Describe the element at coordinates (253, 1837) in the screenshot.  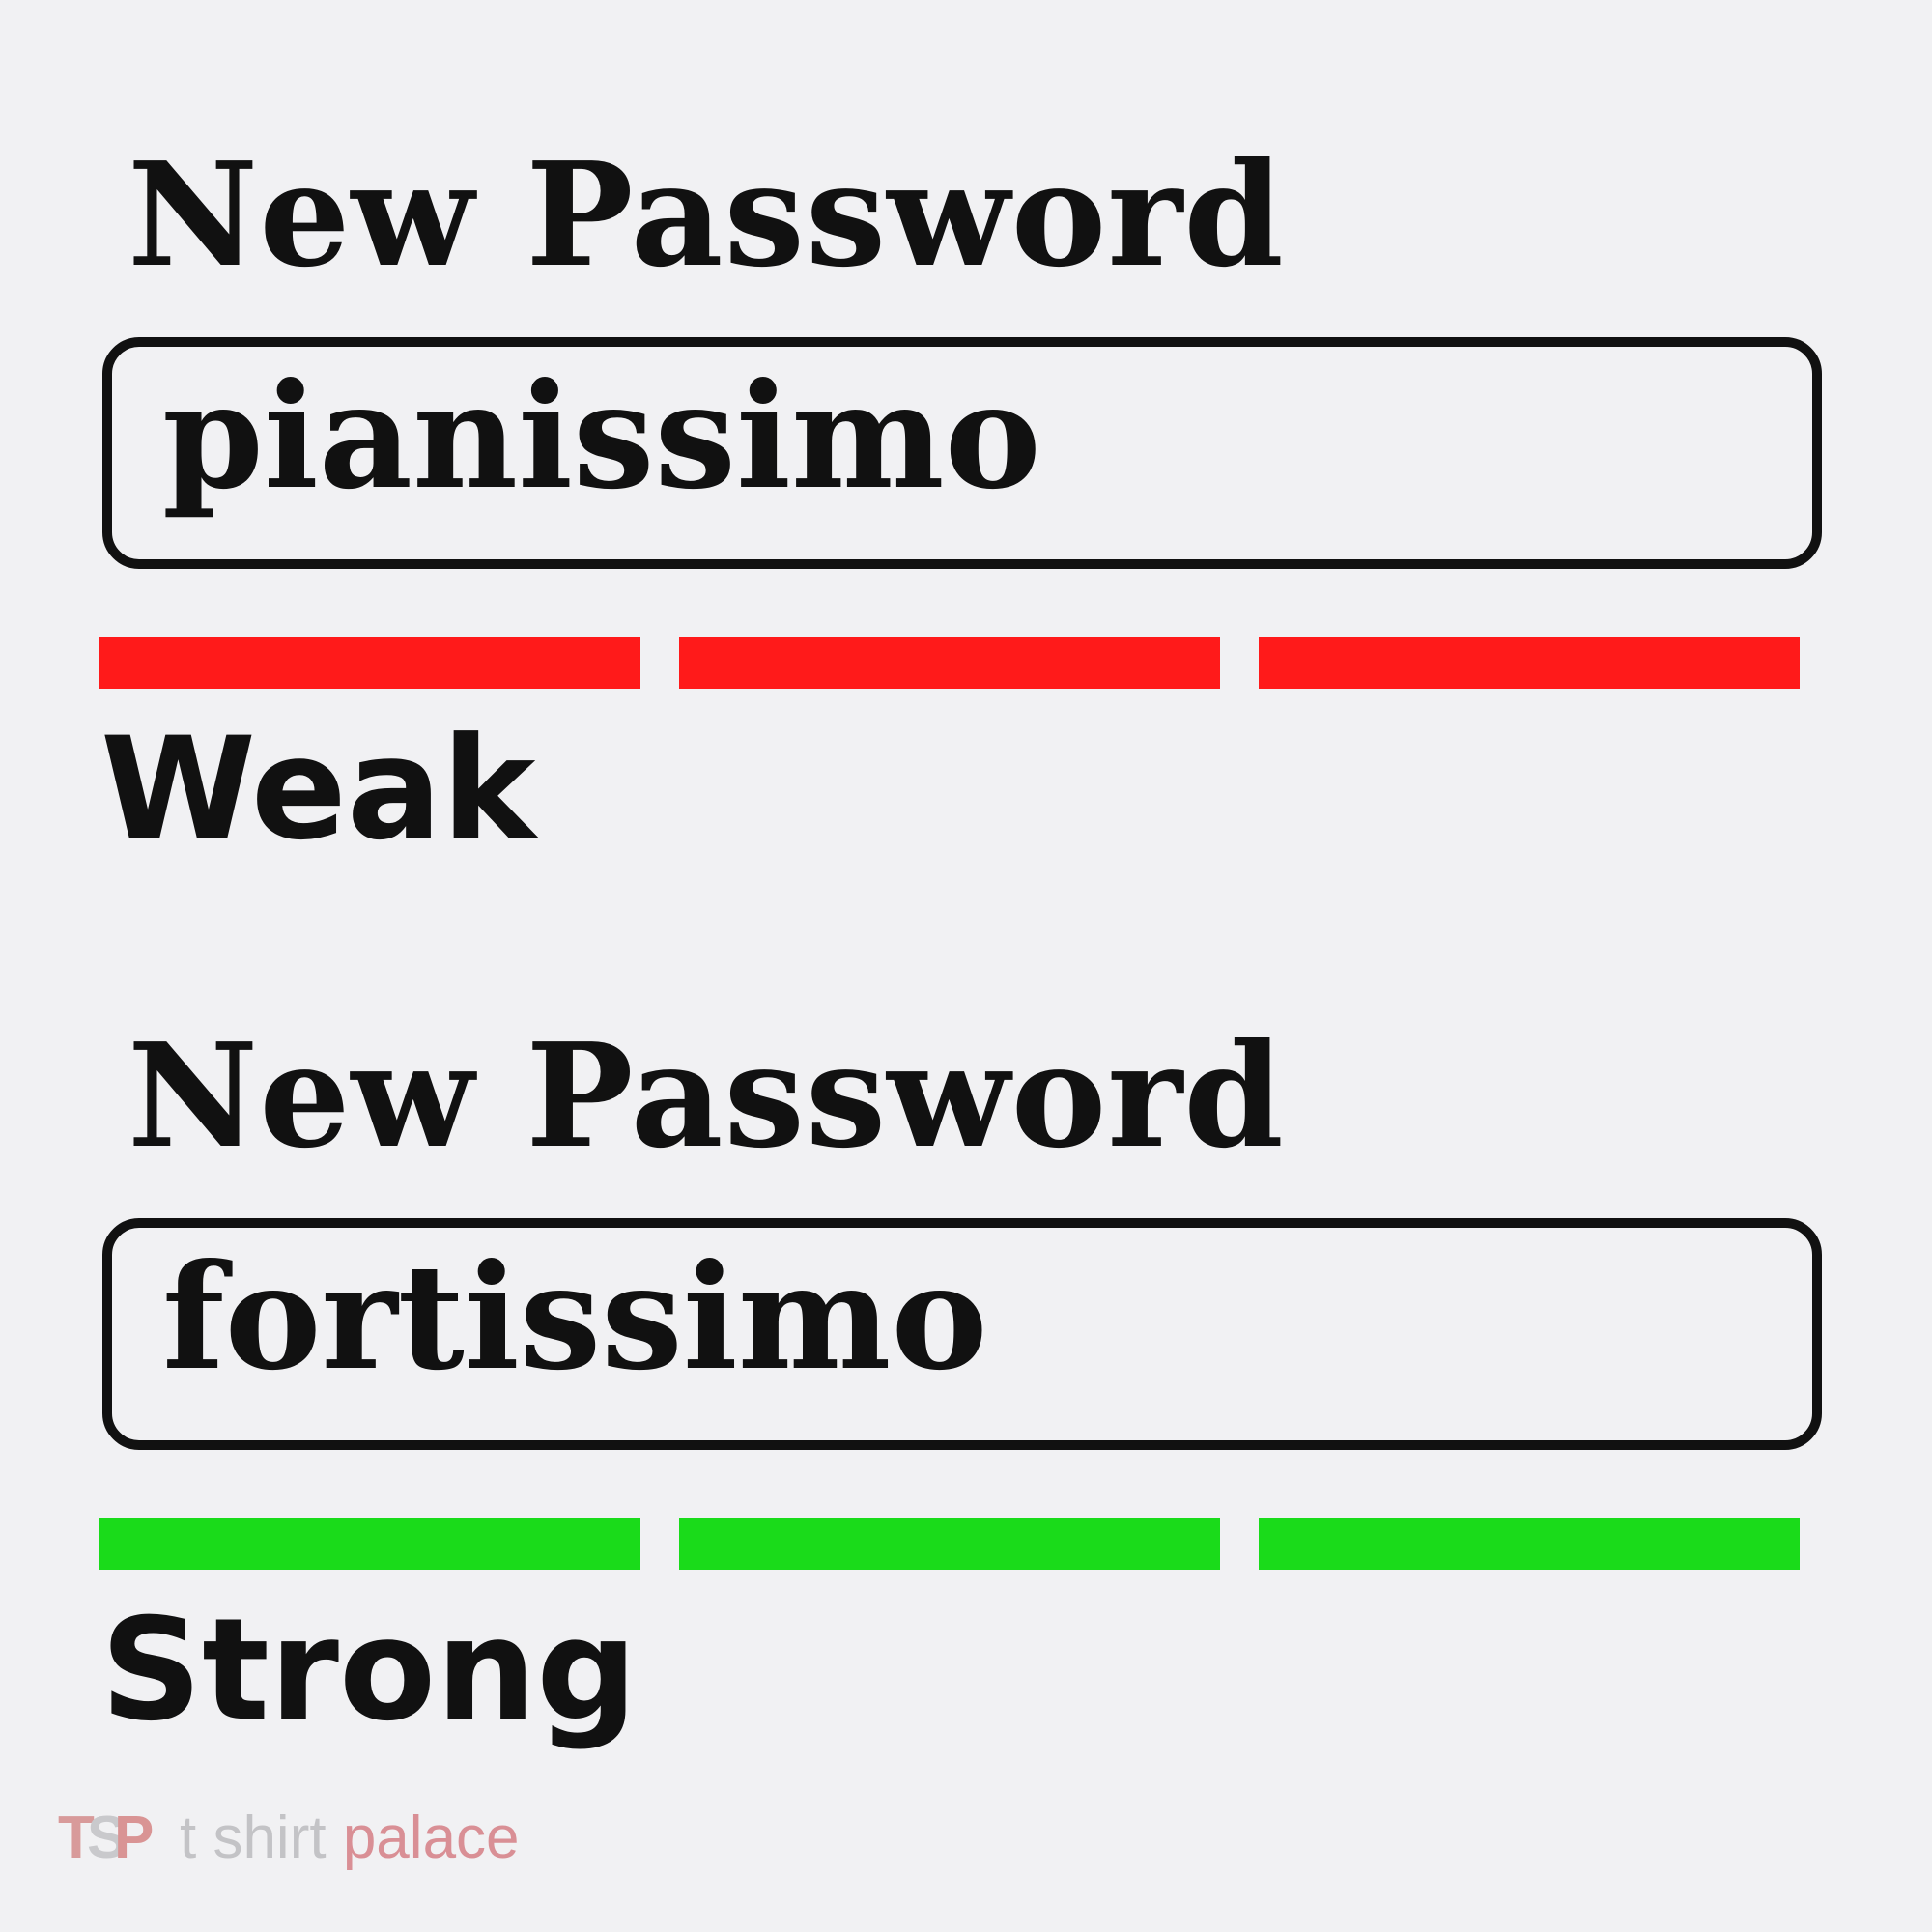
I see `brand-name-part1: t shirt` at that location.